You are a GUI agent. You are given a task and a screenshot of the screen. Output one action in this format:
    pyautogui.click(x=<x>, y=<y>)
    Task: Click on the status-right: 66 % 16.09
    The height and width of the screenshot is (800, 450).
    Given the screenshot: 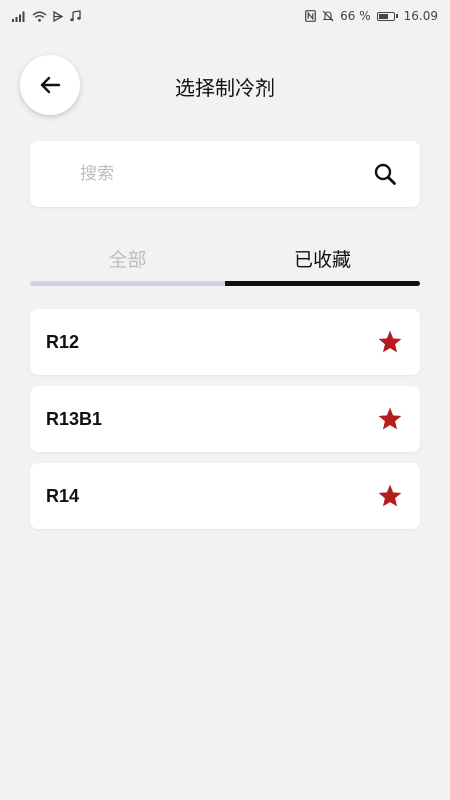 What is the action you would take?
    pyautogui.click(x=371, y=16)
    